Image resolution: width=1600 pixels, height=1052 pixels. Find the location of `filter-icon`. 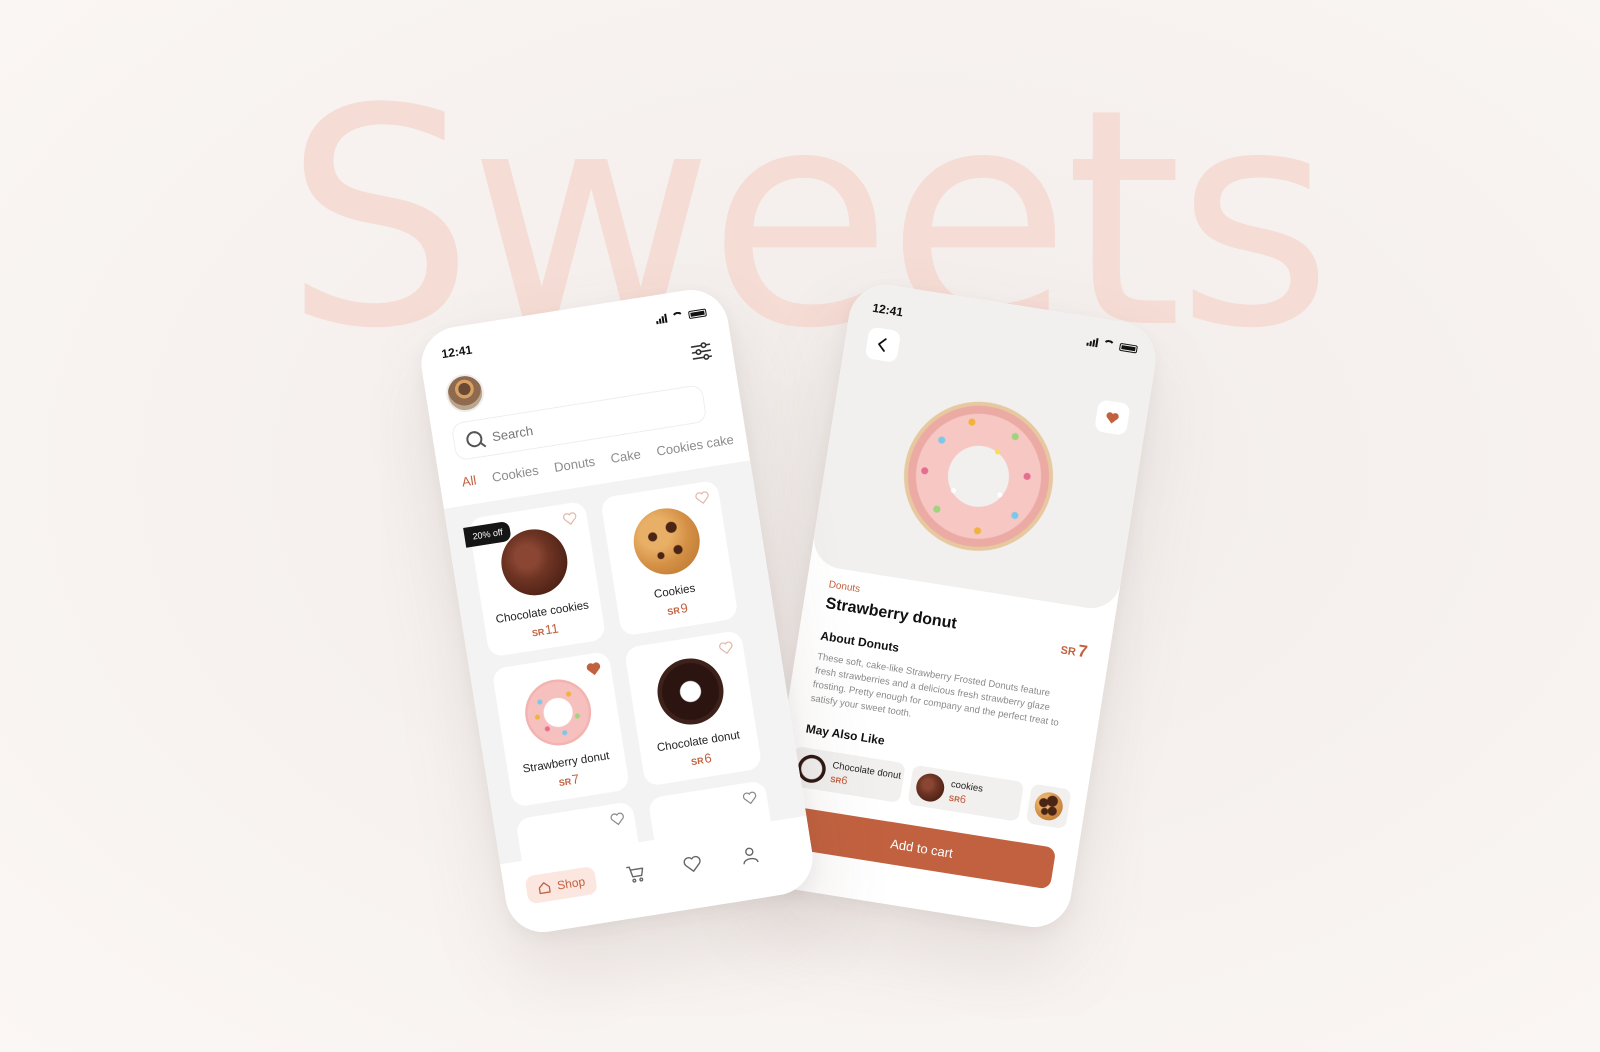

filter-icon is located at coordinates (701, 351).